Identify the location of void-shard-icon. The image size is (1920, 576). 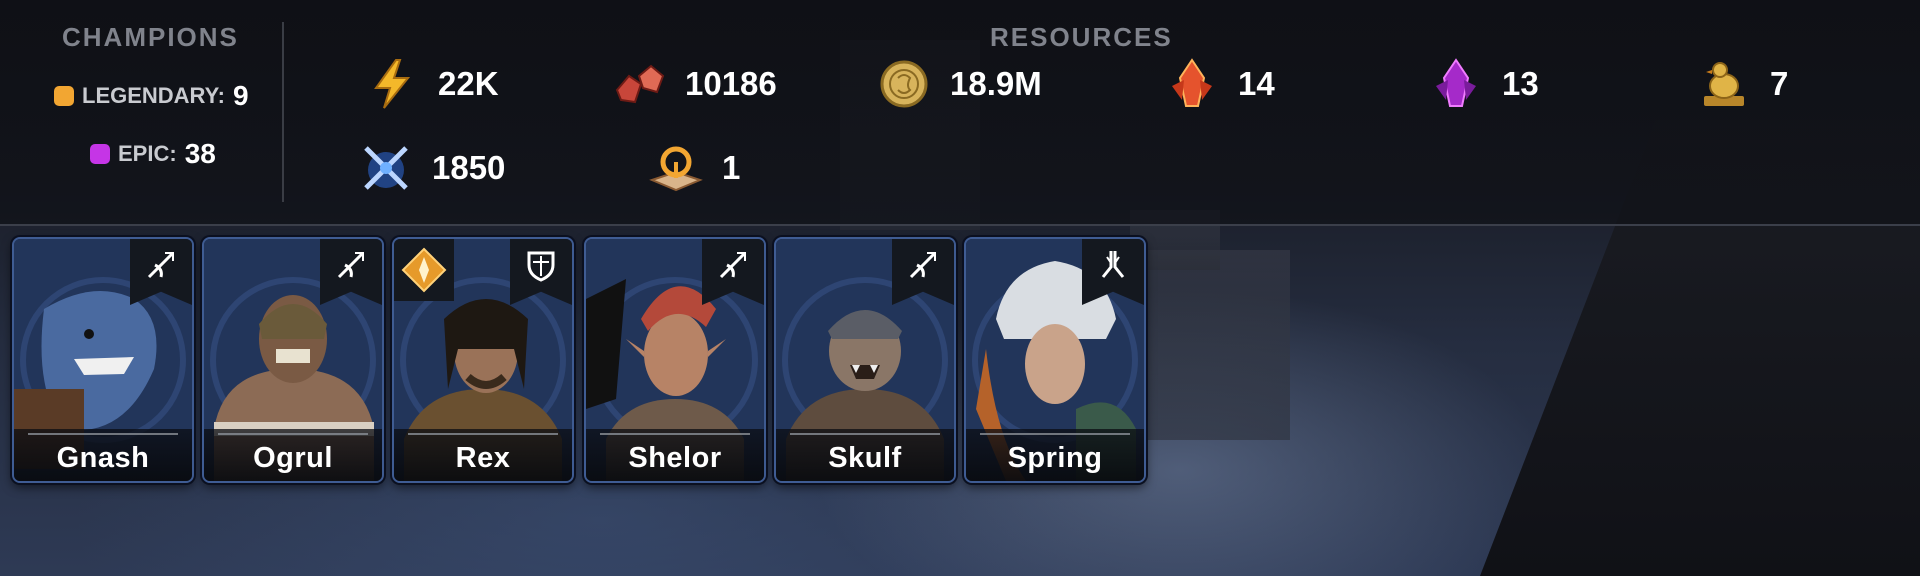
(1456, 84).